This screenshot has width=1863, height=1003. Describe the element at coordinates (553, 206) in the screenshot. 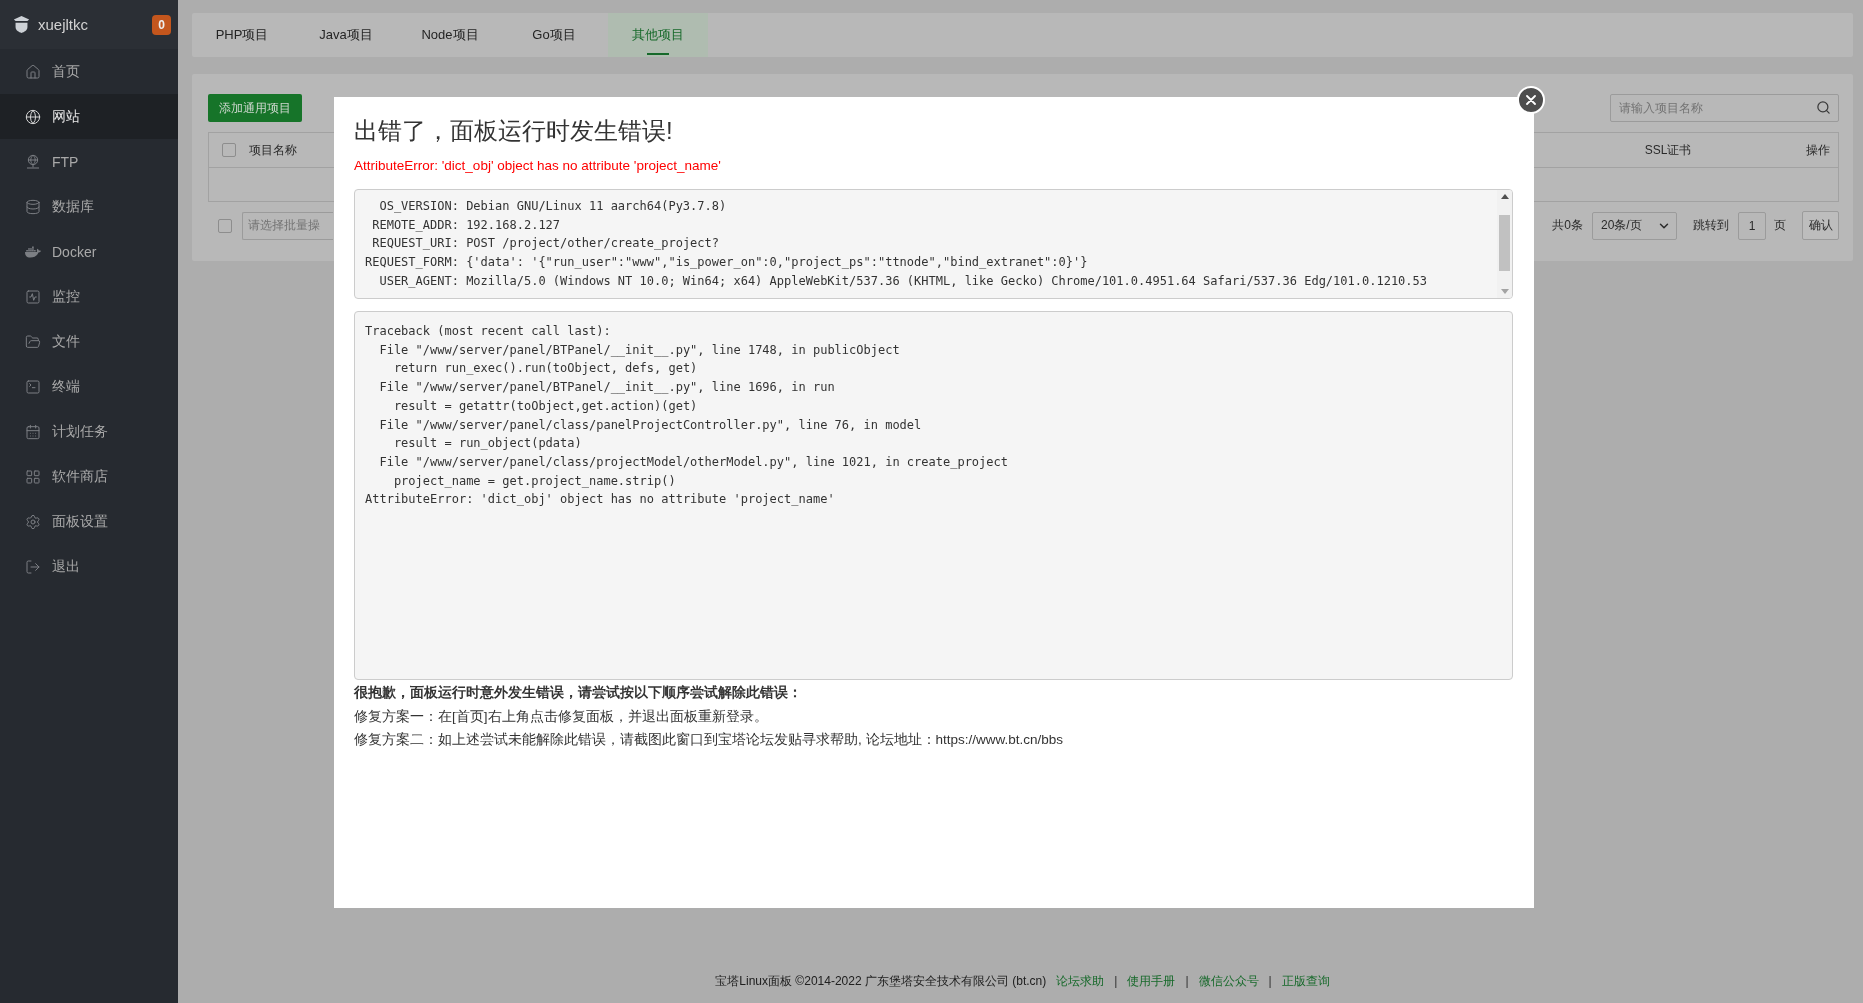

I see `code-line: OS_VERSION: Debian GNU/Linux 11 aarch64(Py3.7.8)` at that location.